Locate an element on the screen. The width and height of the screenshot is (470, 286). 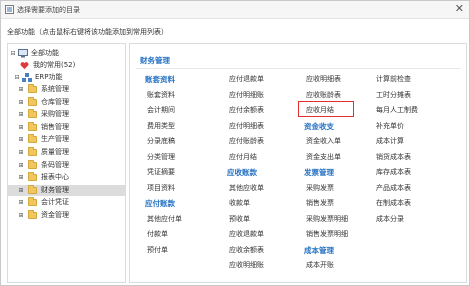
tree-node-label: 条码管理 is located at coordinates (55, 164).